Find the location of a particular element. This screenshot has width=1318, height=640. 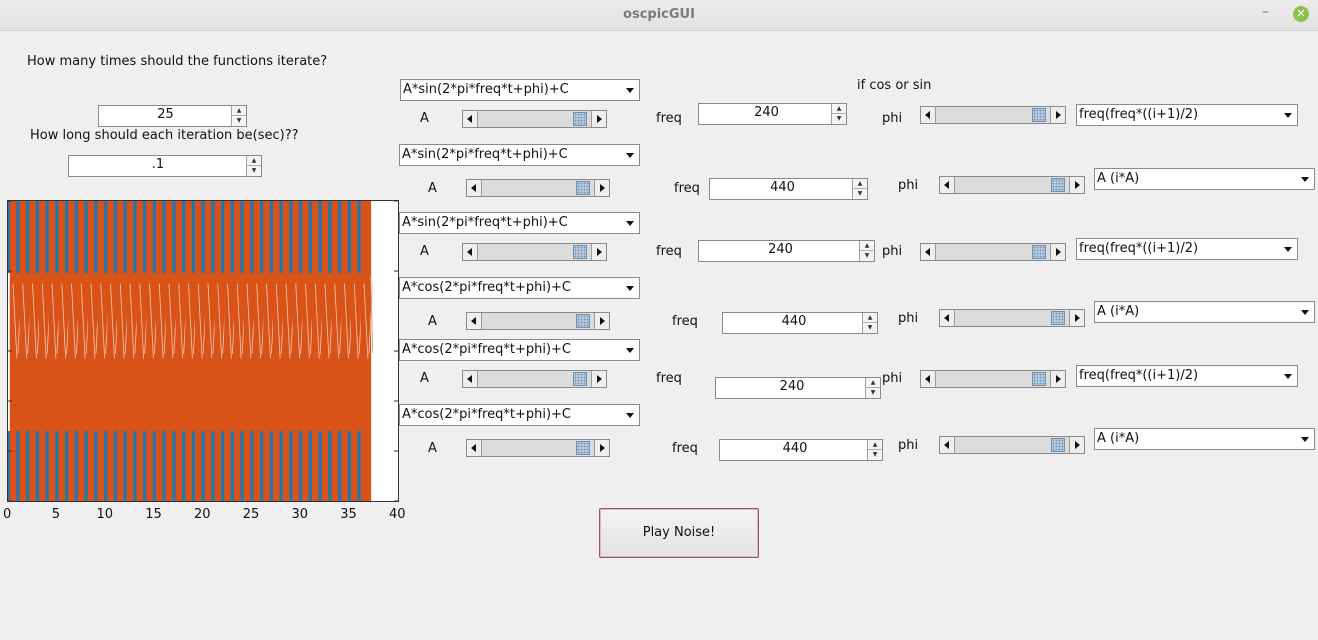

iterations-spinner: 25 ▲ ▼ is located at coordinates (172, 116).